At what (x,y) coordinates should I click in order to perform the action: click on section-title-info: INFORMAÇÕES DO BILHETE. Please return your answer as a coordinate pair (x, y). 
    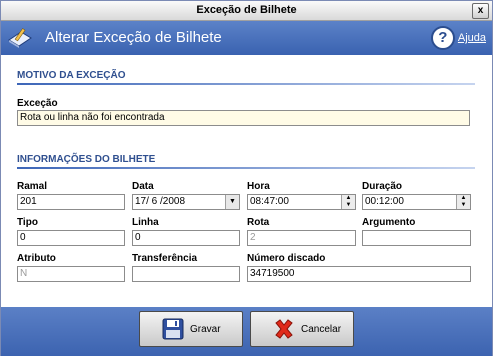
    Looking at the image, I should click on (86, 159).